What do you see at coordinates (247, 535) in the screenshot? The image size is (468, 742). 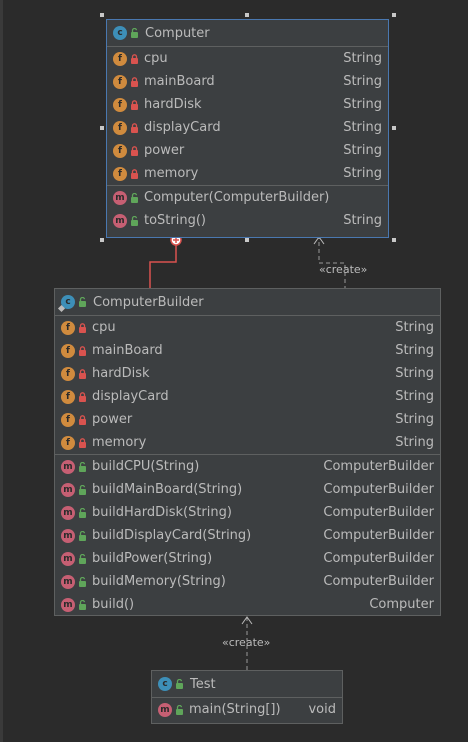 I see `method-row: m buildDisplayCard(String) ComputerBuilder` at bounding box center [247, 535].